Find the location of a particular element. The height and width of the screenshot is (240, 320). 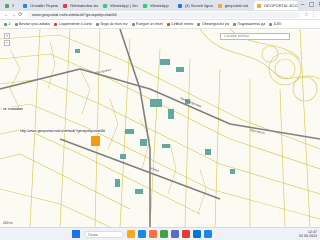

bookmark-item: Celifiotl minec is located at coordinates (180, 24).